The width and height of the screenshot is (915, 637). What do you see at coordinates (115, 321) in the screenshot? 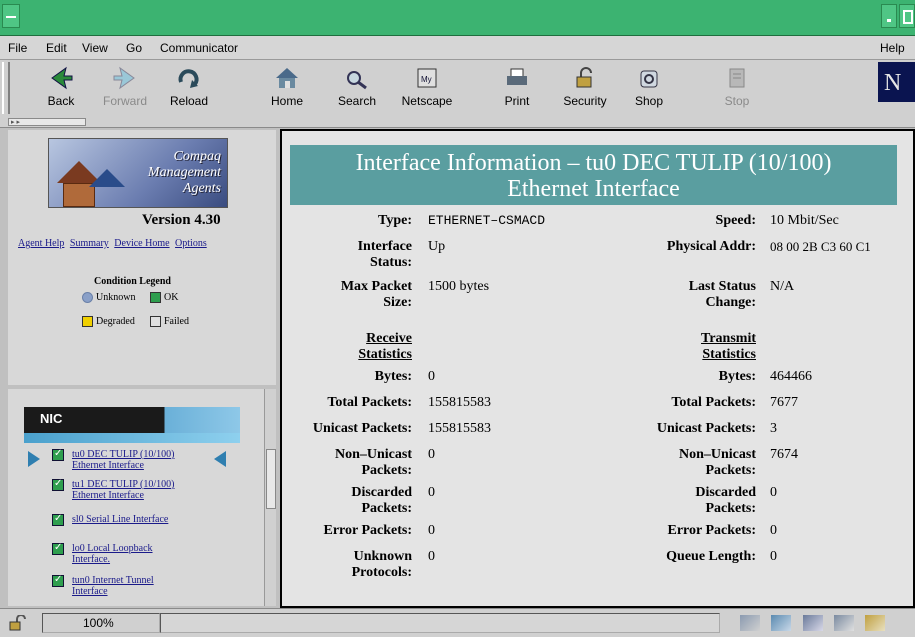
I see `legend-degraded-label: Degraded` at bounding box center [115, 321].